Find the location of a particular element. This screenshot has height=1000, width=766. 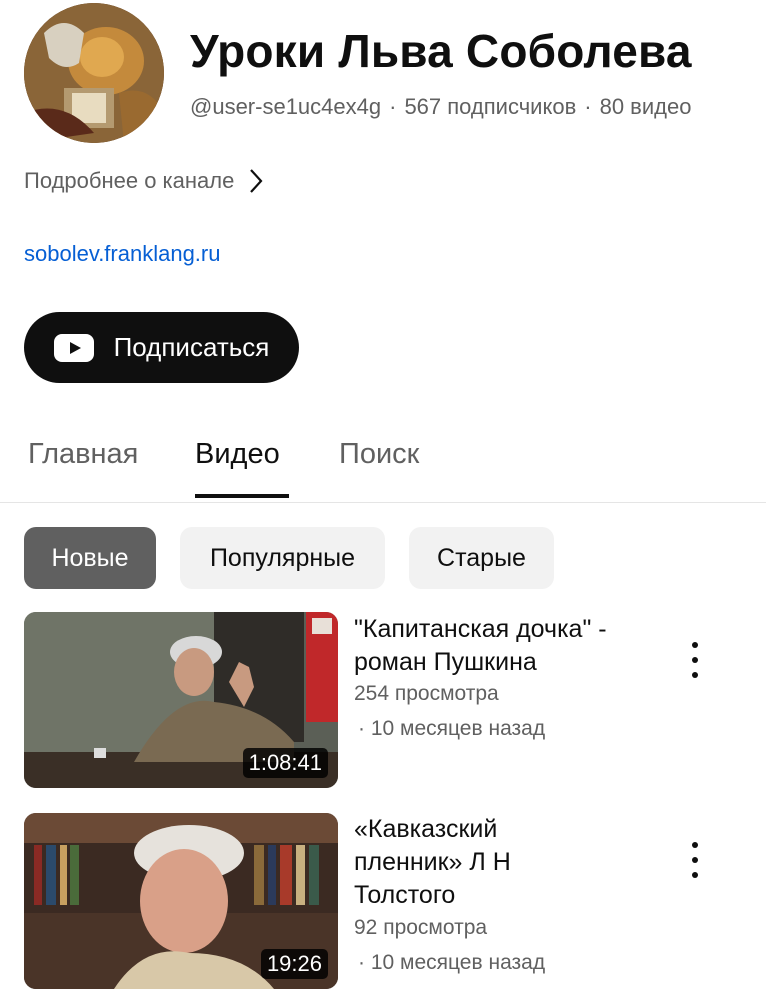

channel-tabs: Главная Видео Поиск is located at coordinates (383, 461).